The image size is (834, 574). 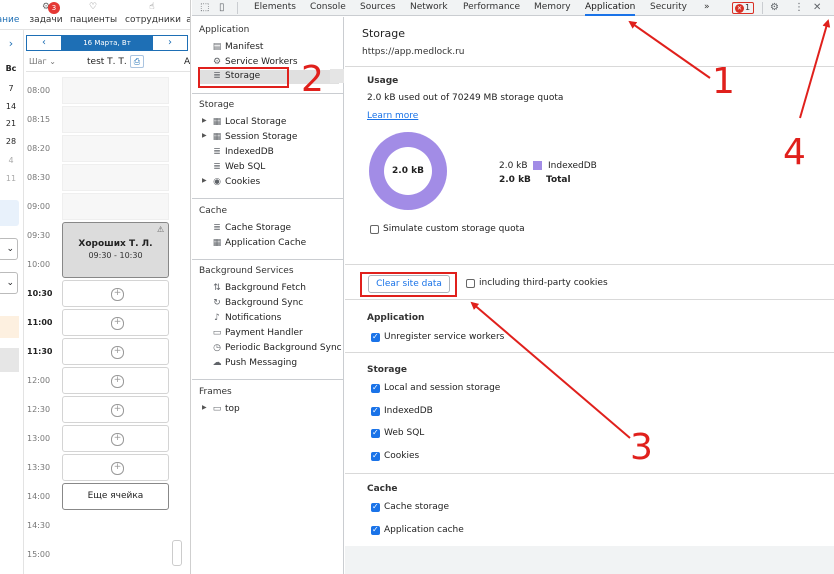 I want to click on legend-swatch-indexeddb, so click(x=537, y=165).